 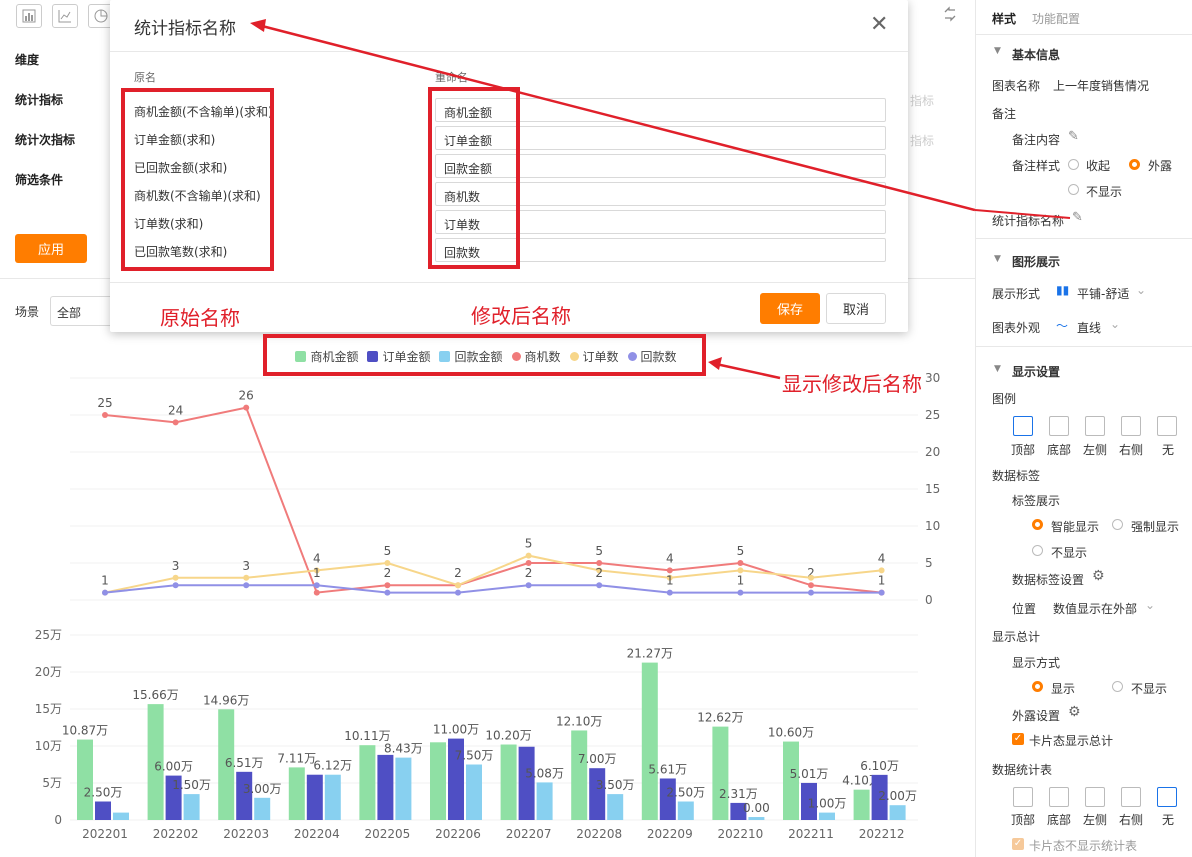 I want to click on appearance-label: 图表外观, so click(x=1016, y=328).